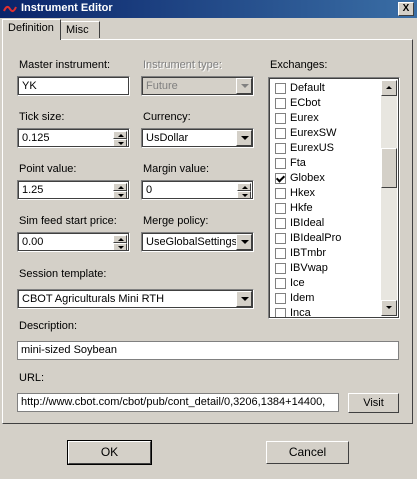 The image size is (417, 479). I want to click on exchanges-label: Exchanges:, so click(299, 65).